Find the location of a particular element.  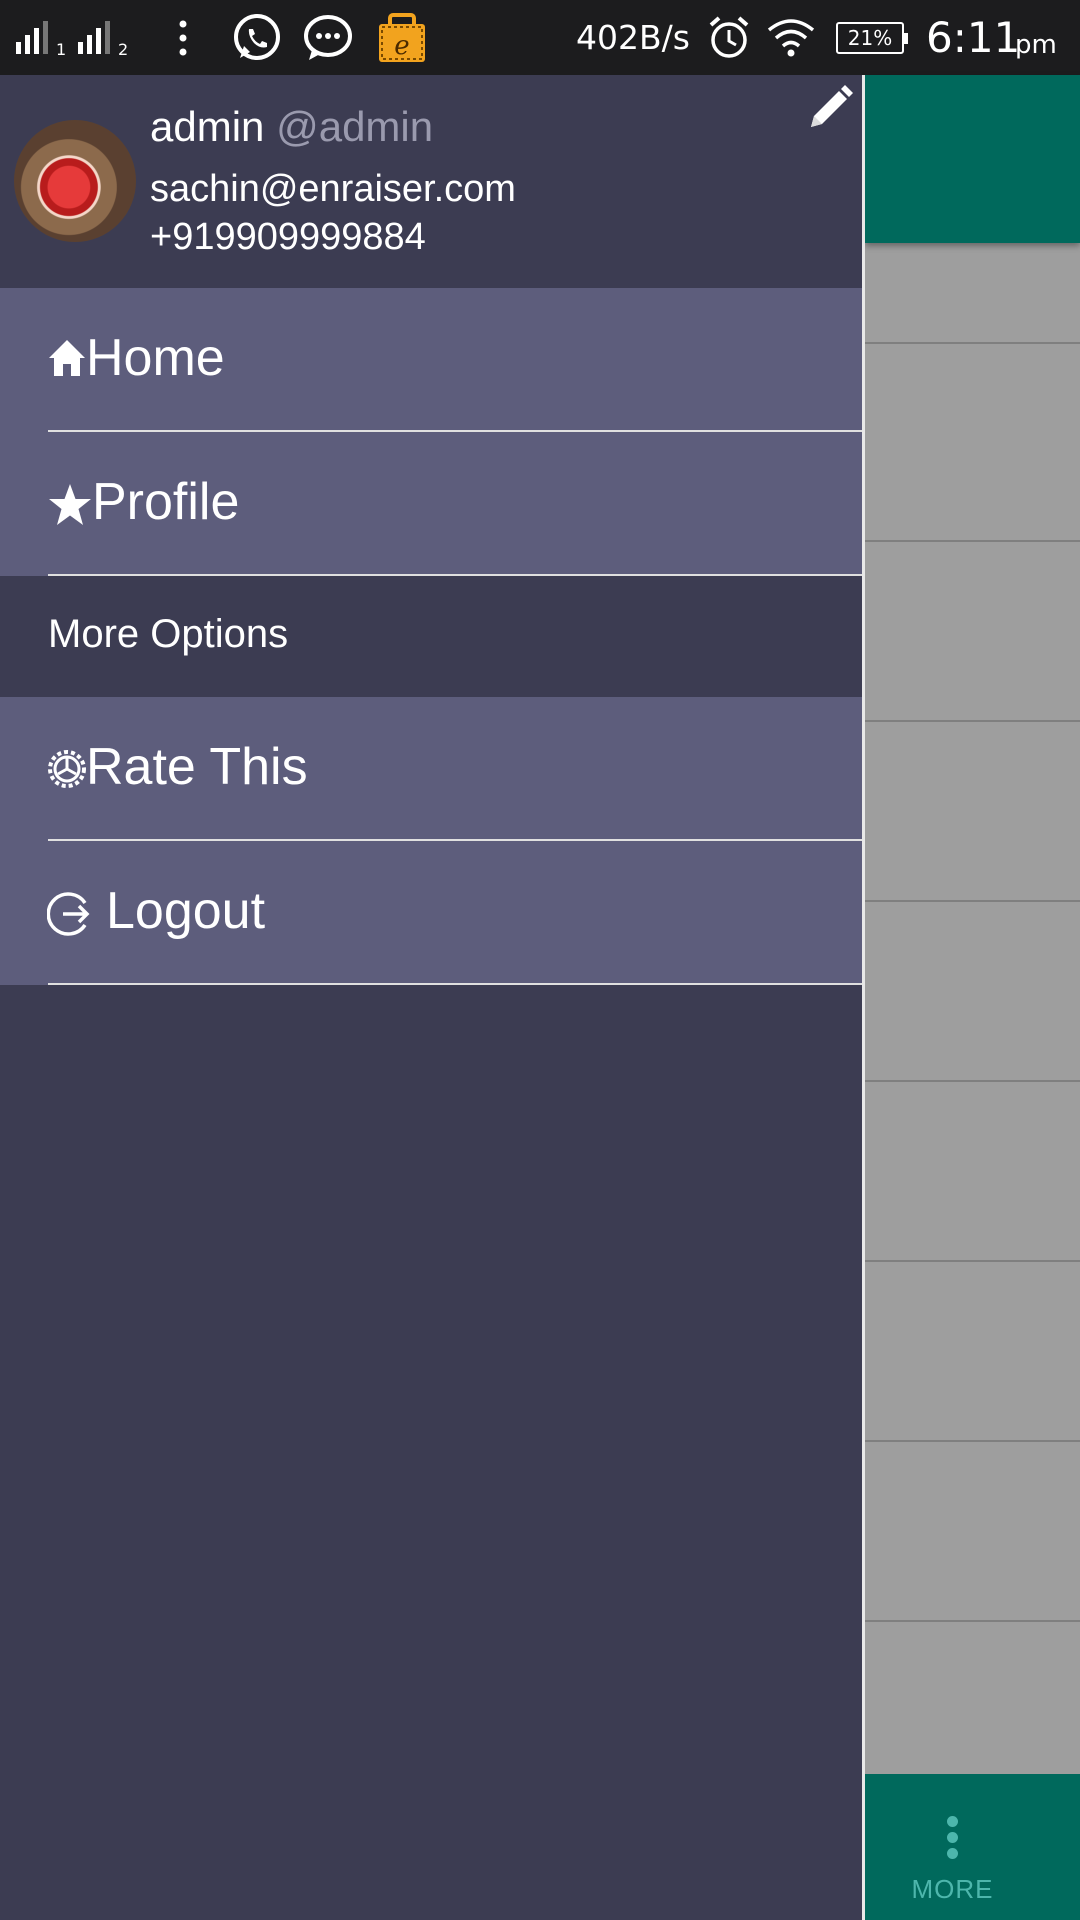

svg-text: e is located at coordinates (401, 46).